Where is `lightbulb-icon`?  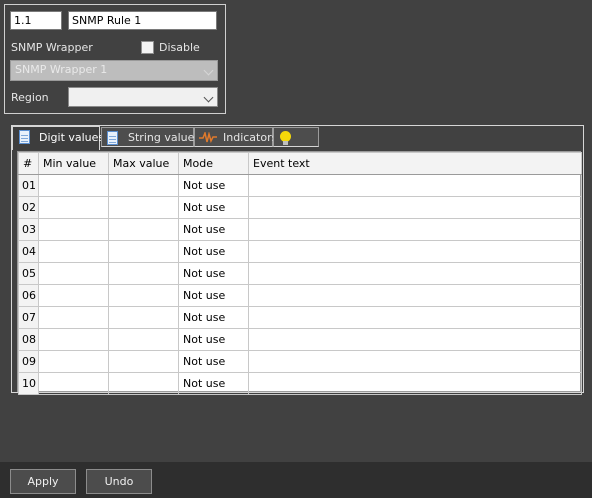
lightbulb-icon is located at coordinates (285, 138).